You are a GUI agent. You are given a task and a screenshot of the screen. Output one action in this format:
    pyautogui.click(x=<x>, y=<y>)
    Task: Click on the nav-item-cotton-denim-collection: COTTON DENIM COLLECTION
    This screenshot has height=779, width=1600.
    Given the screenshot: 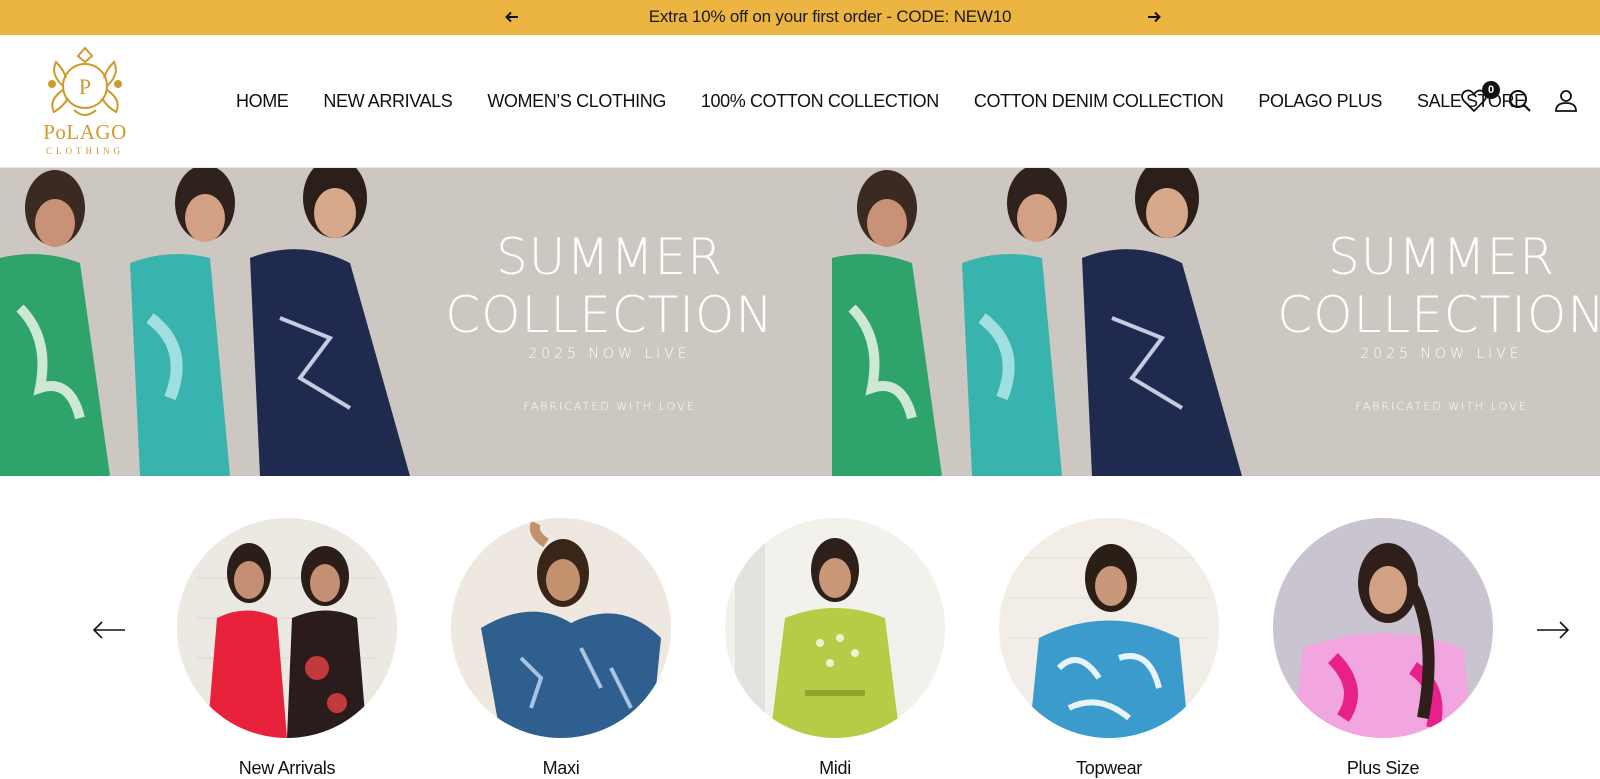 What is the action you would take?
    pyautogui.click(x=1099, y=101)
    